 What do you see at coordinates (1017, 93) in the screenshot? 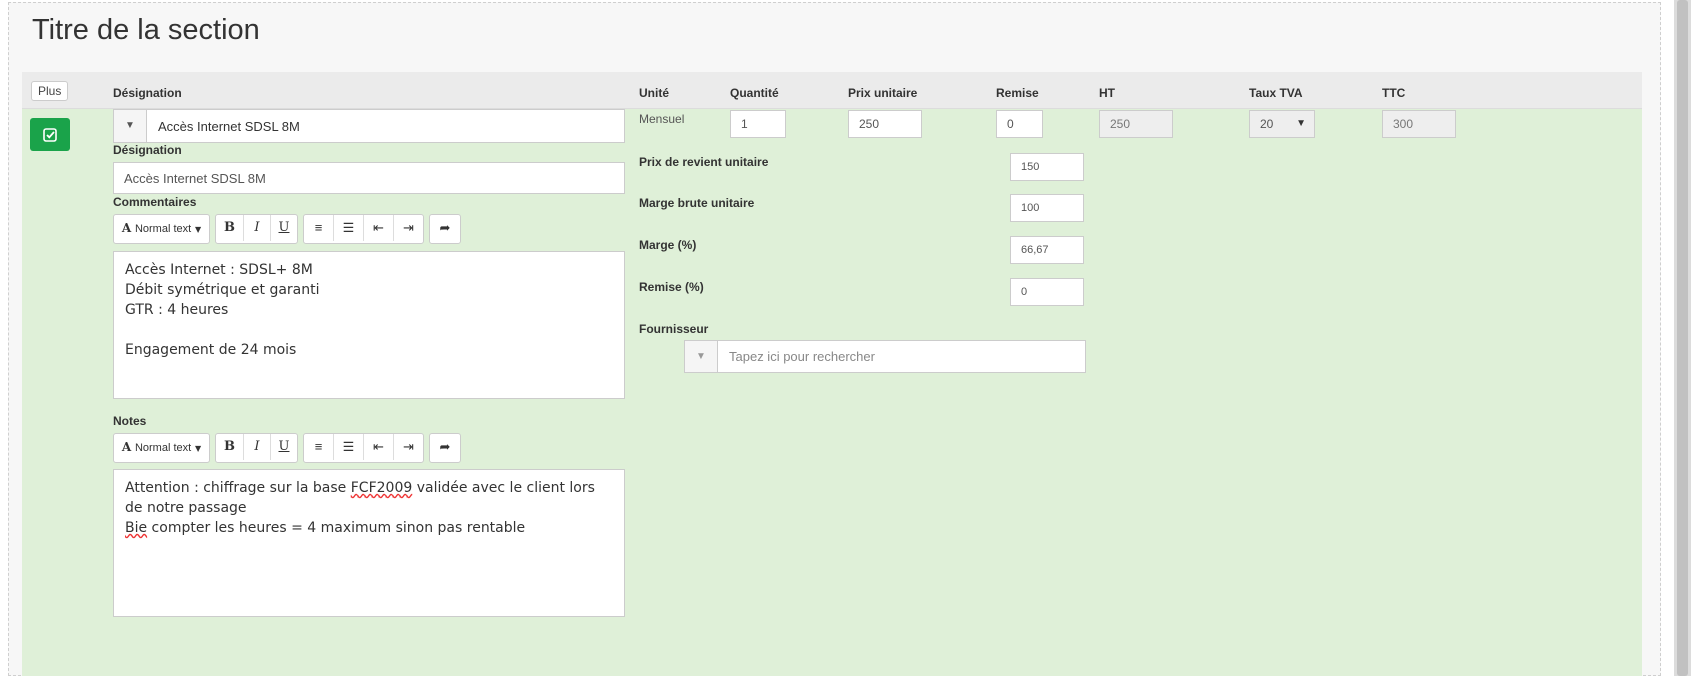
I see `col-header-remise: Remise` at bounding box center [1017, 93].